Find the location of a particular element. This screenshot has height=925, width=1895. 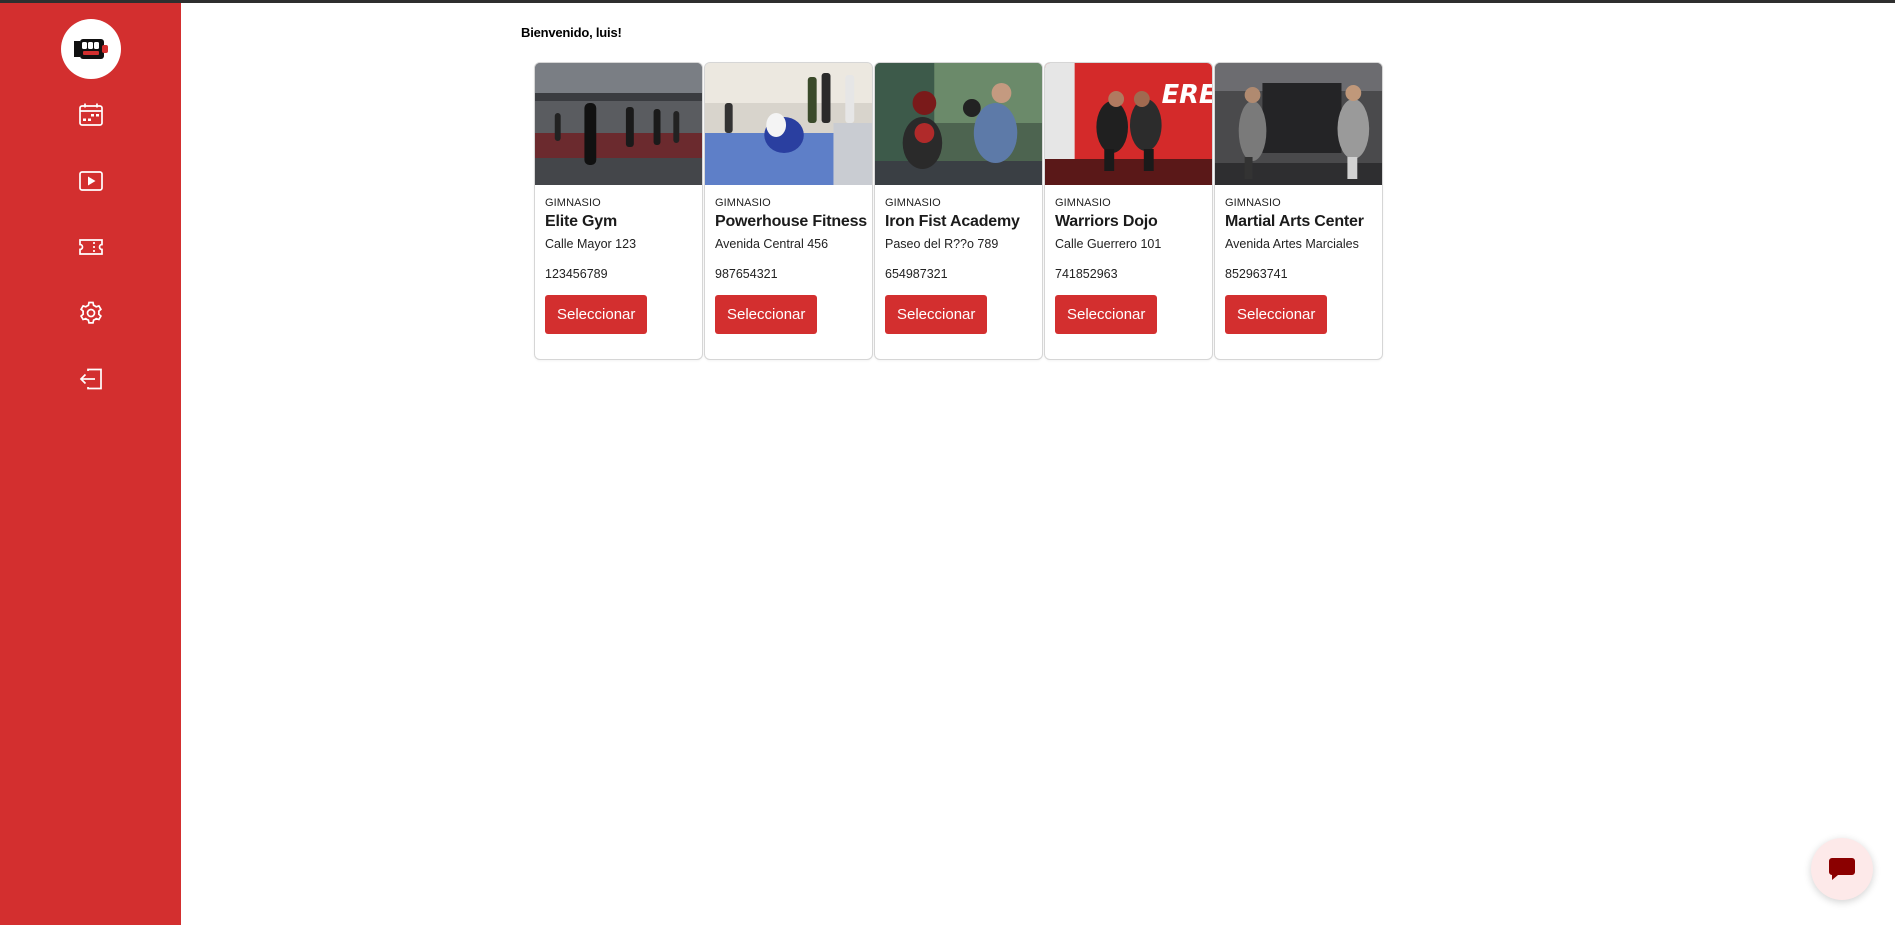

gym-address: Avenida Central 456 is located at coordinates (772, 244).